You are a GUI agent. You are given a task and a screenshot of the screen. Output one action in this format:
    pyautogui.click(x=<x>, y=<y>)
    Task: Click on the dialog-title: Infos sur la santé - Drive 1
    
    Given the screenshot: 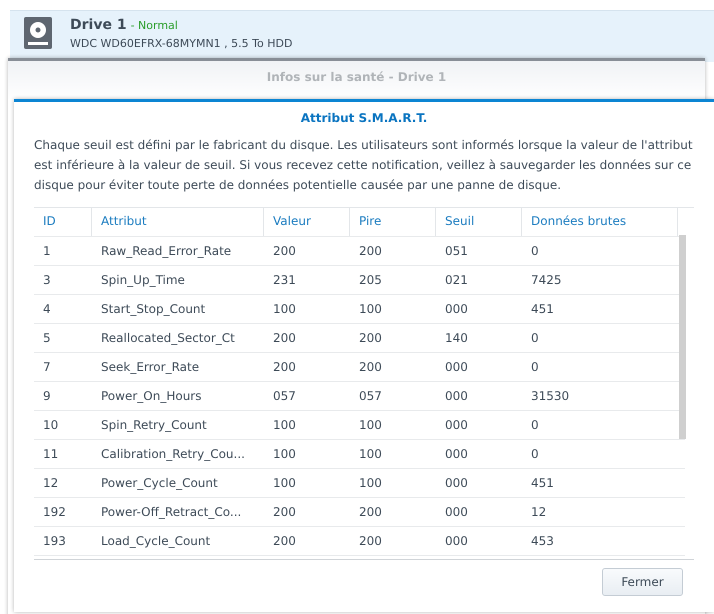 What is the action you would take?
    pyautogui.click(x=357, y=77)
    